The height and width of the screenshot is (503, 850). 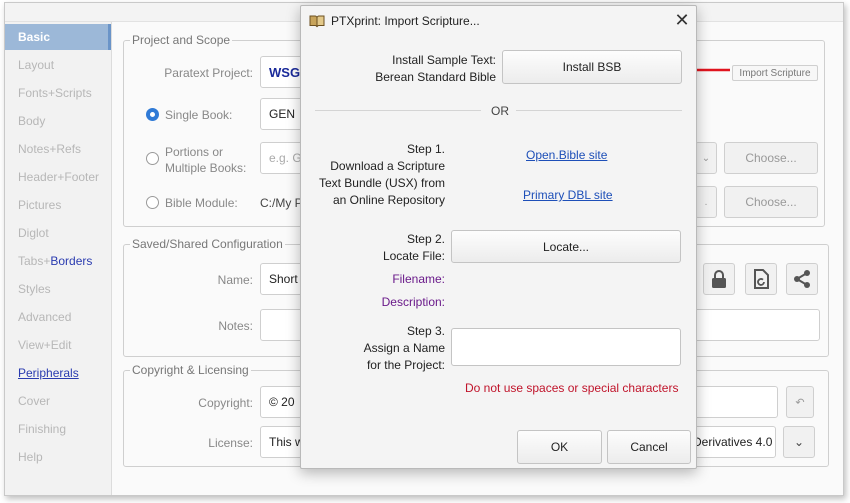 I want to click on close-icon: ✕, so click(x=682, y=19).